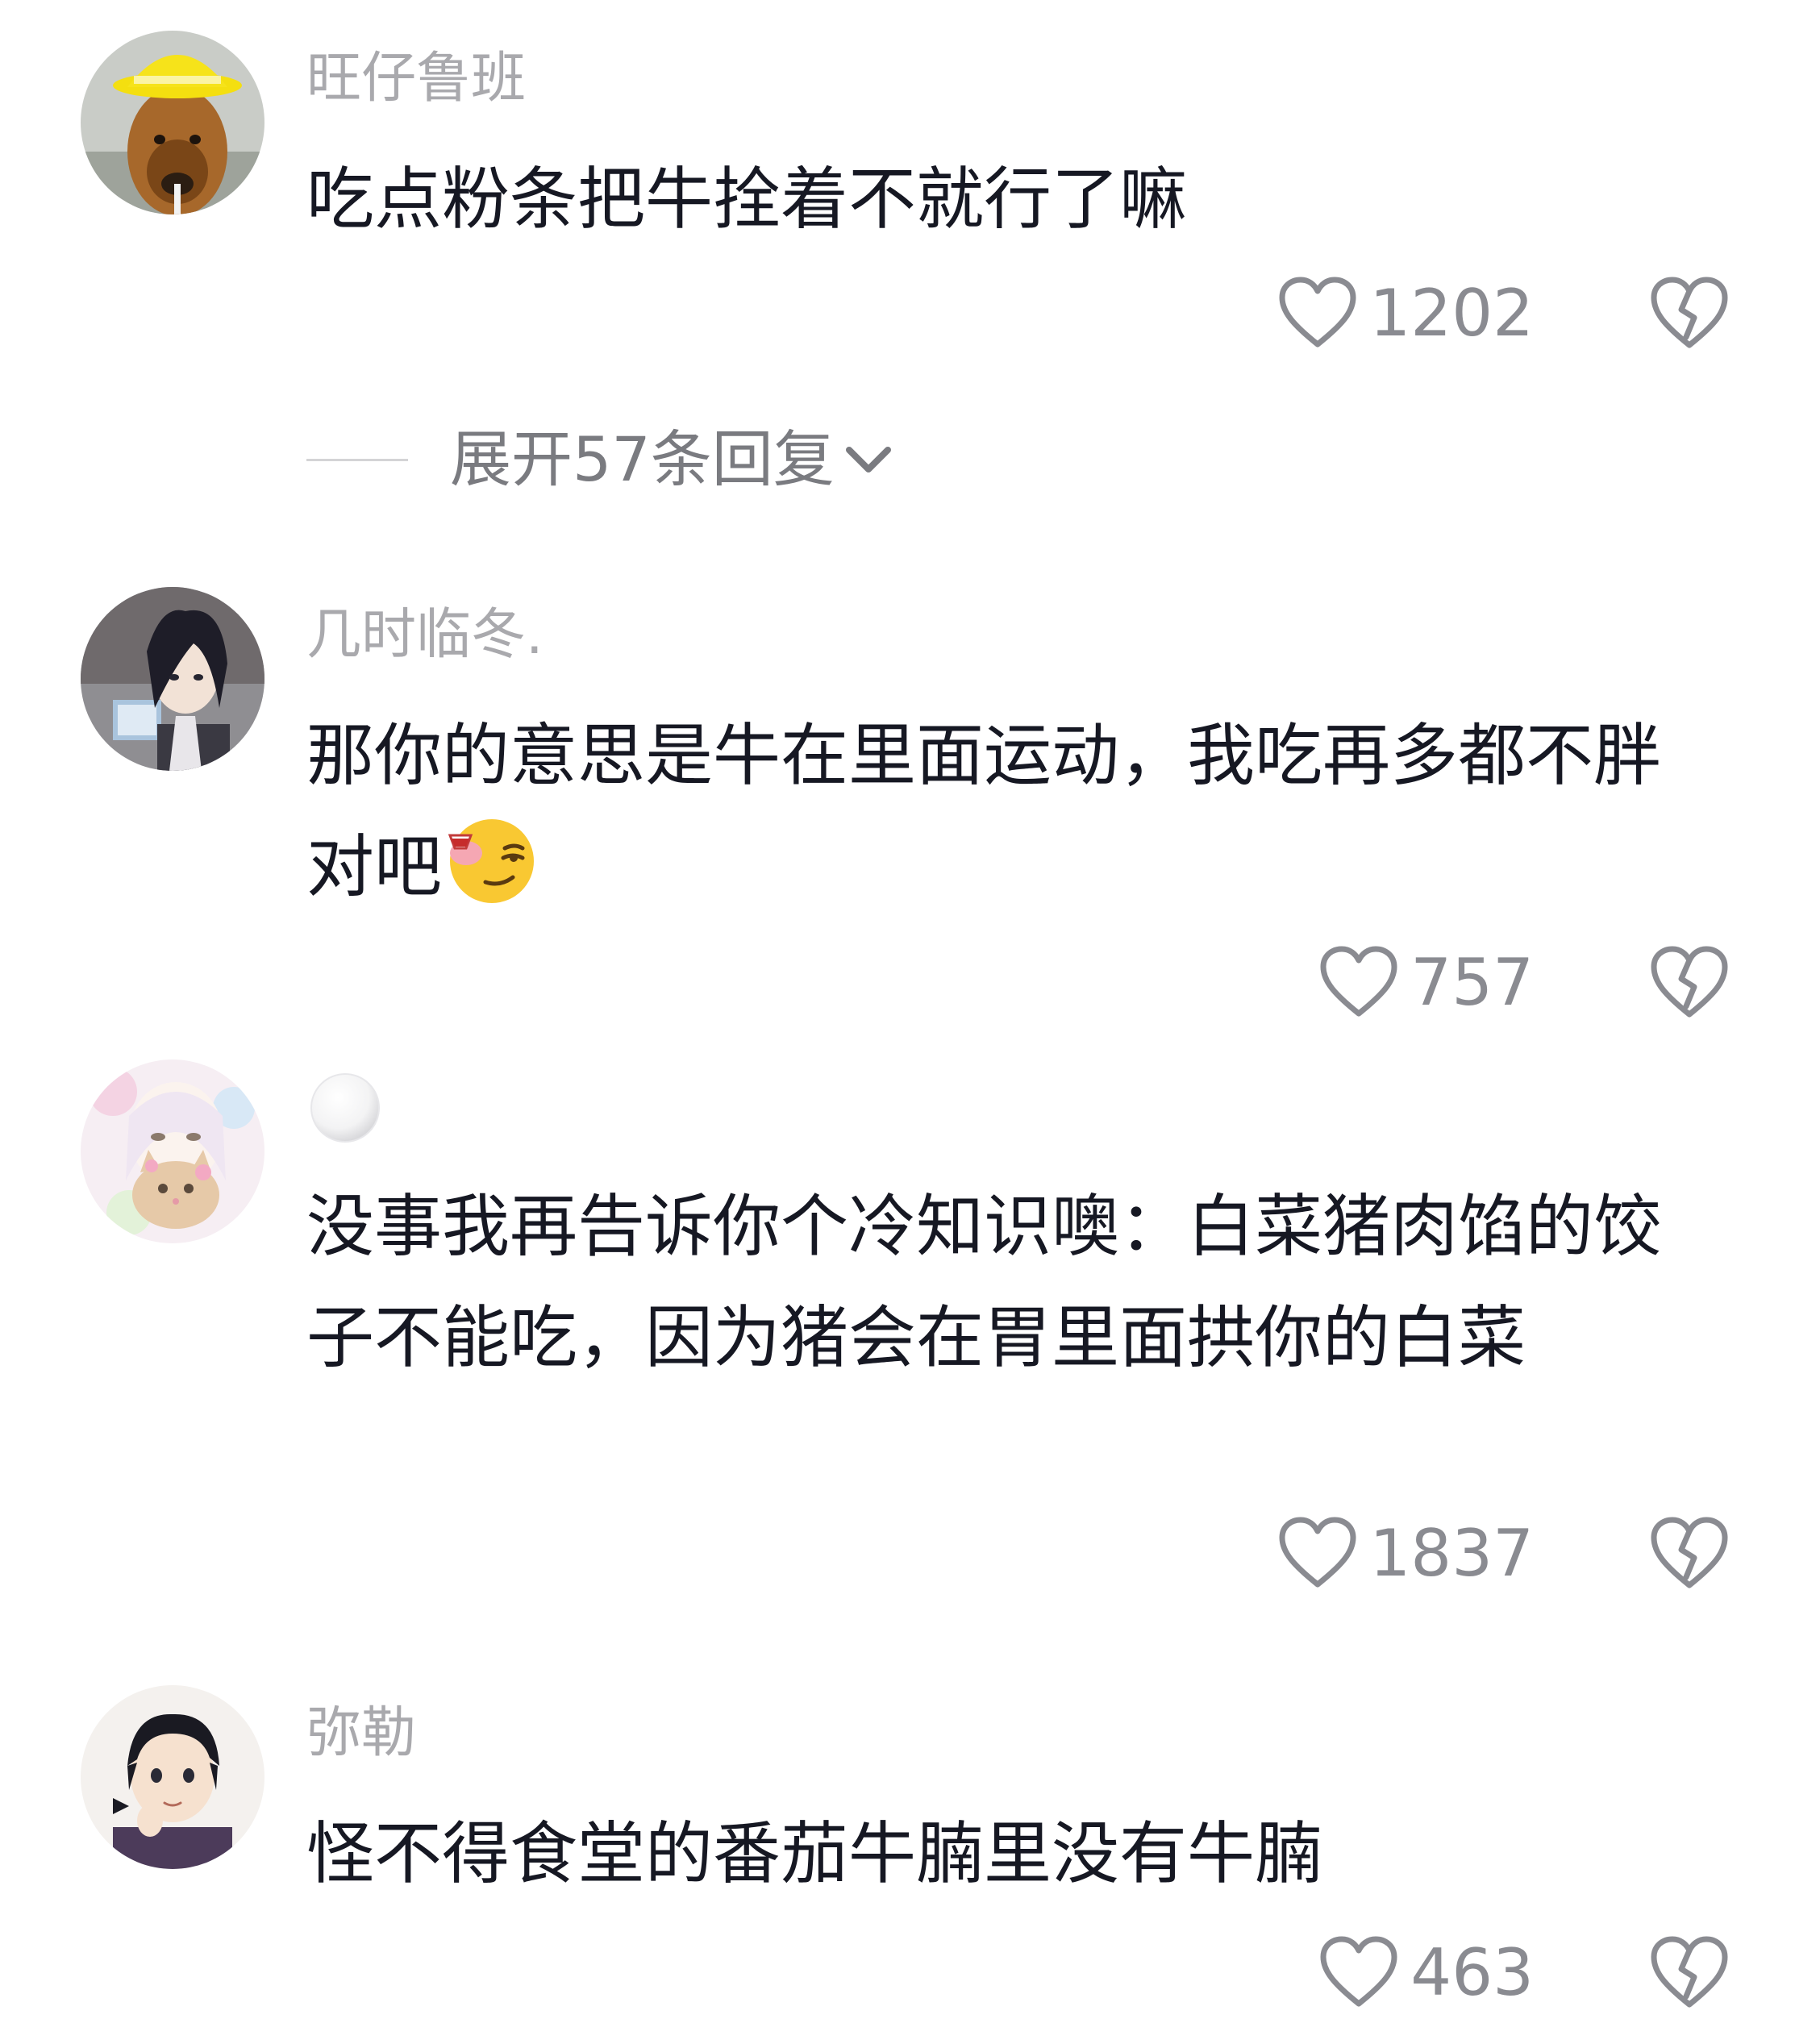 Image resolution: width=1820 pixels, height=2019 pixels. Describe the element at coordinates (1000, 811) in the screenshot. I see `comment-text: 那你的意思是牛在里面运动，我吃再多都不胖对吧` at that location.